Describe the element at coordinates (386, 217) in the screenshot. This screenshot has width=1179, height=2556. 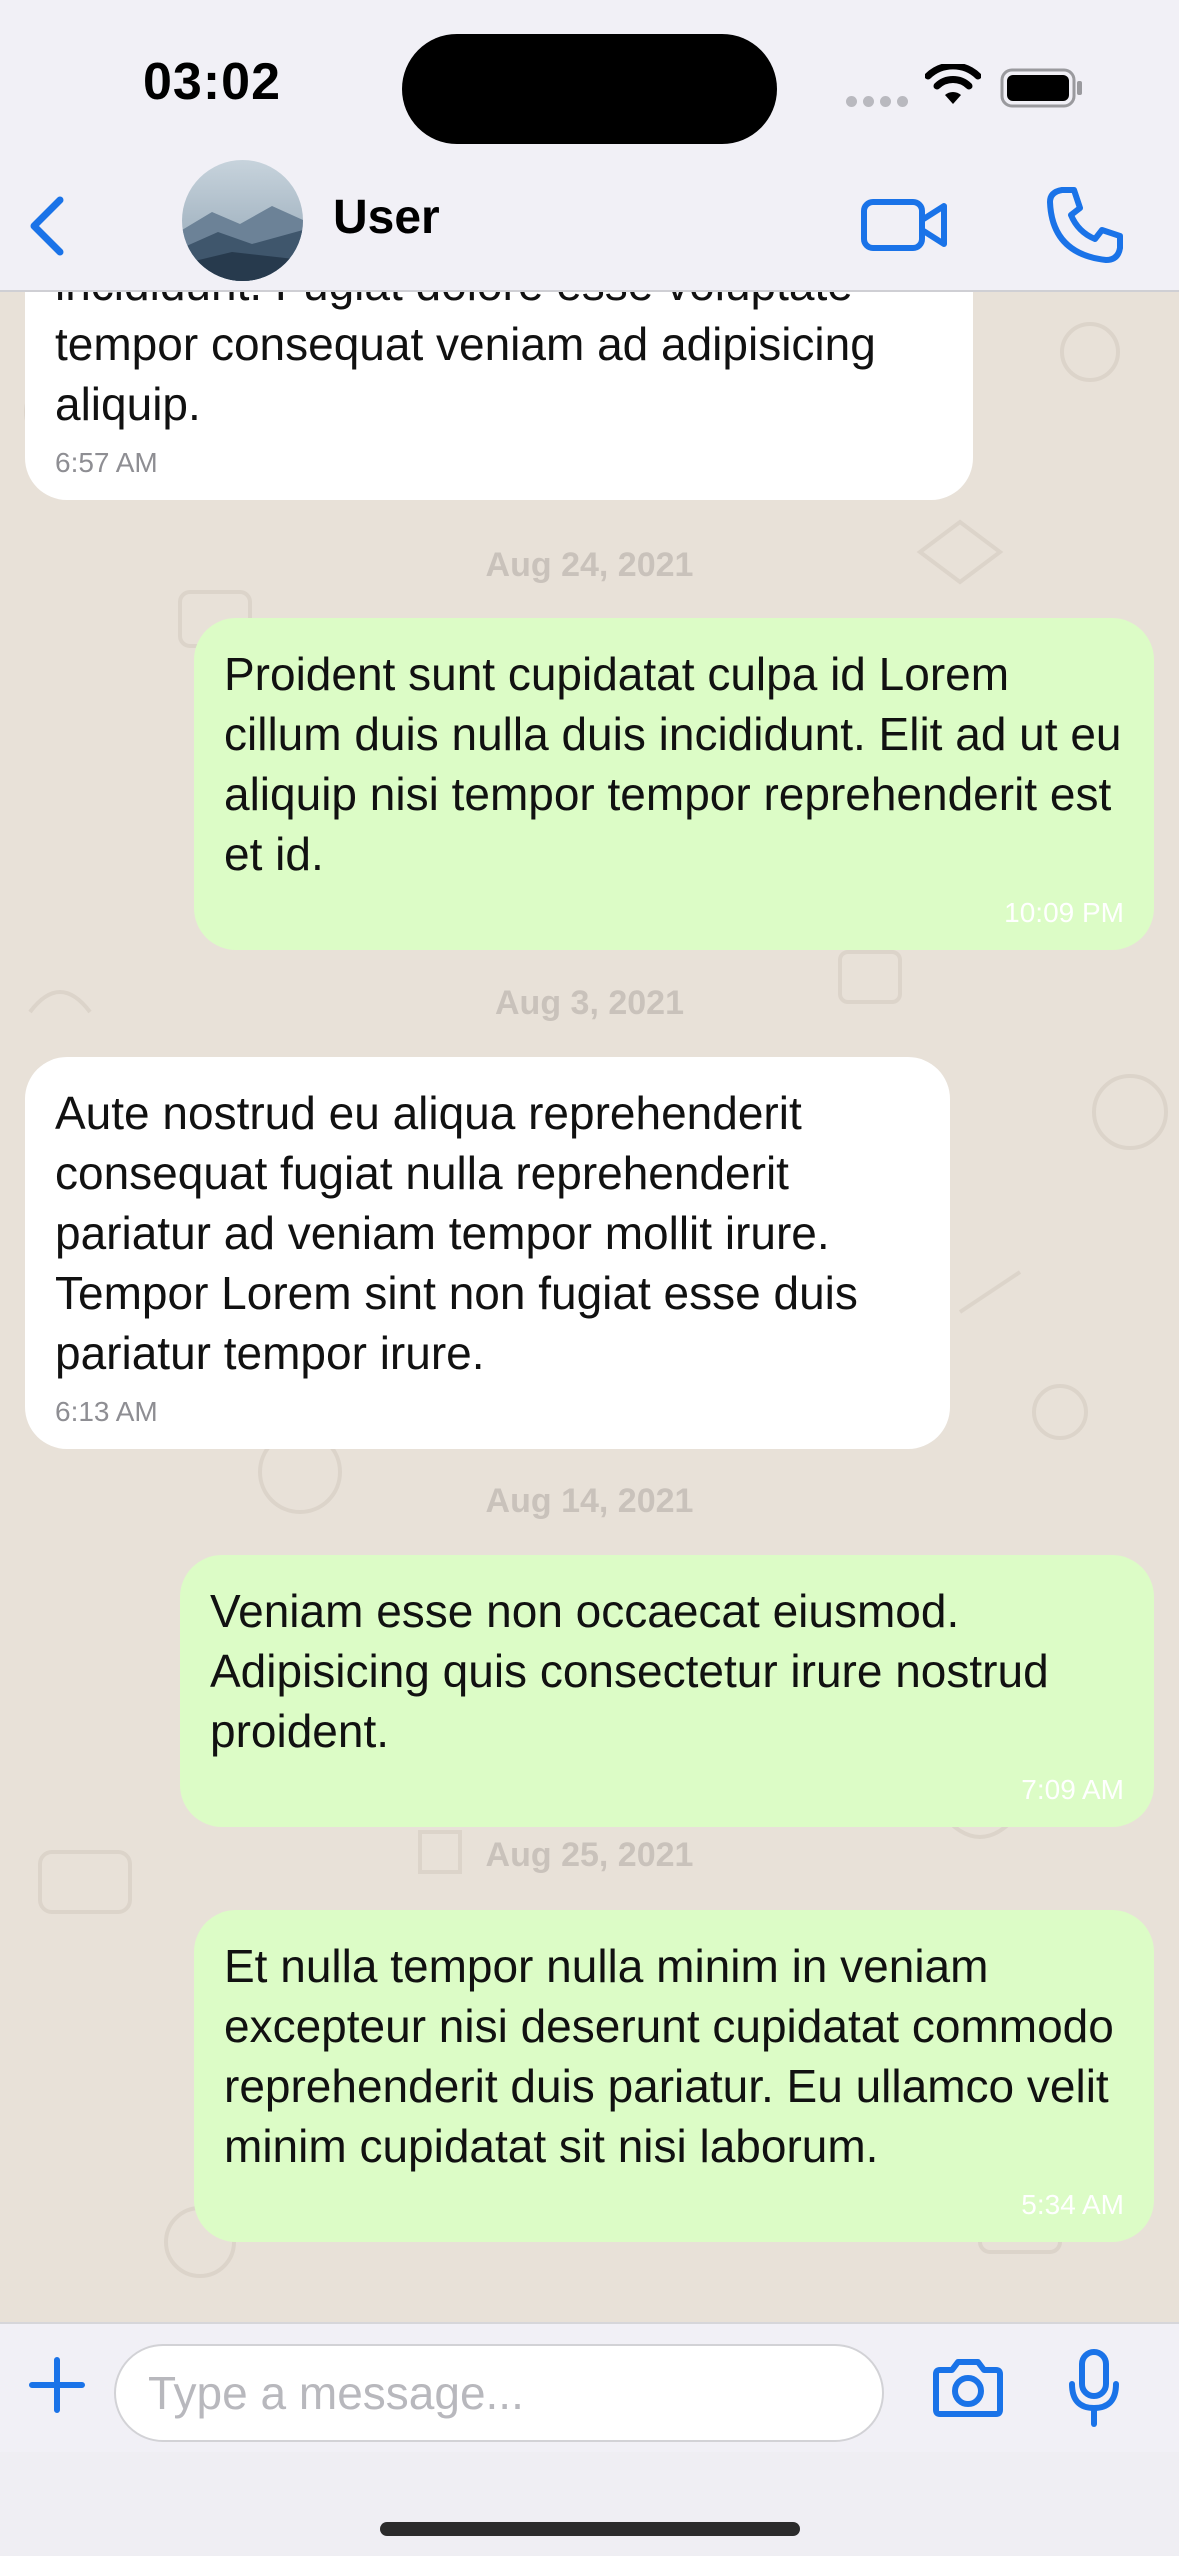
I see `contact-name: User` at that location.